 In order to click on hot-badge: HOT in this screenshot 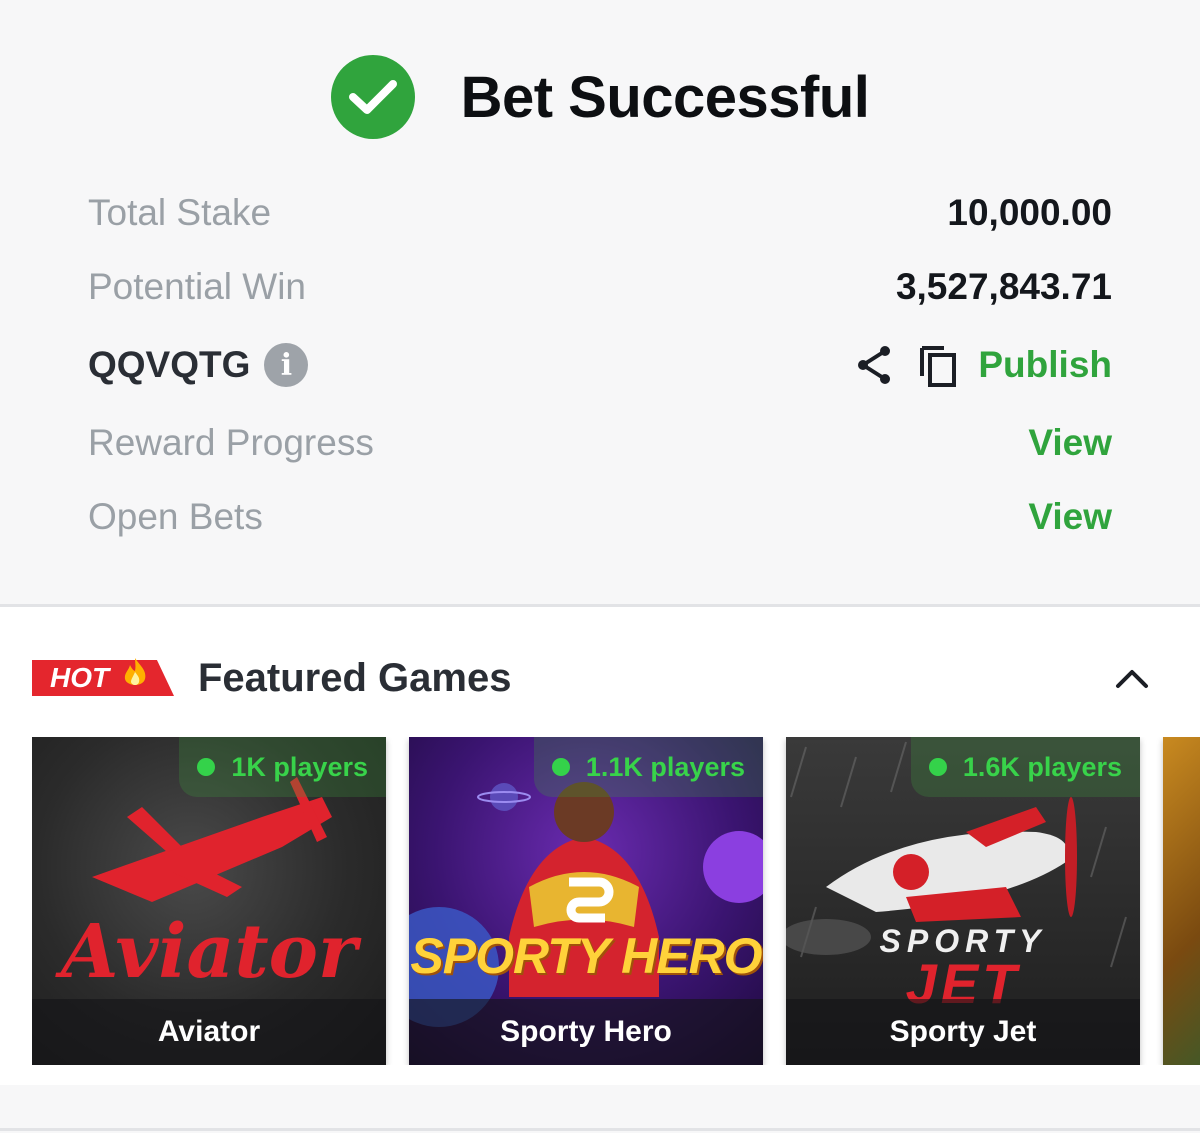, I will do `click(103, 677)`.